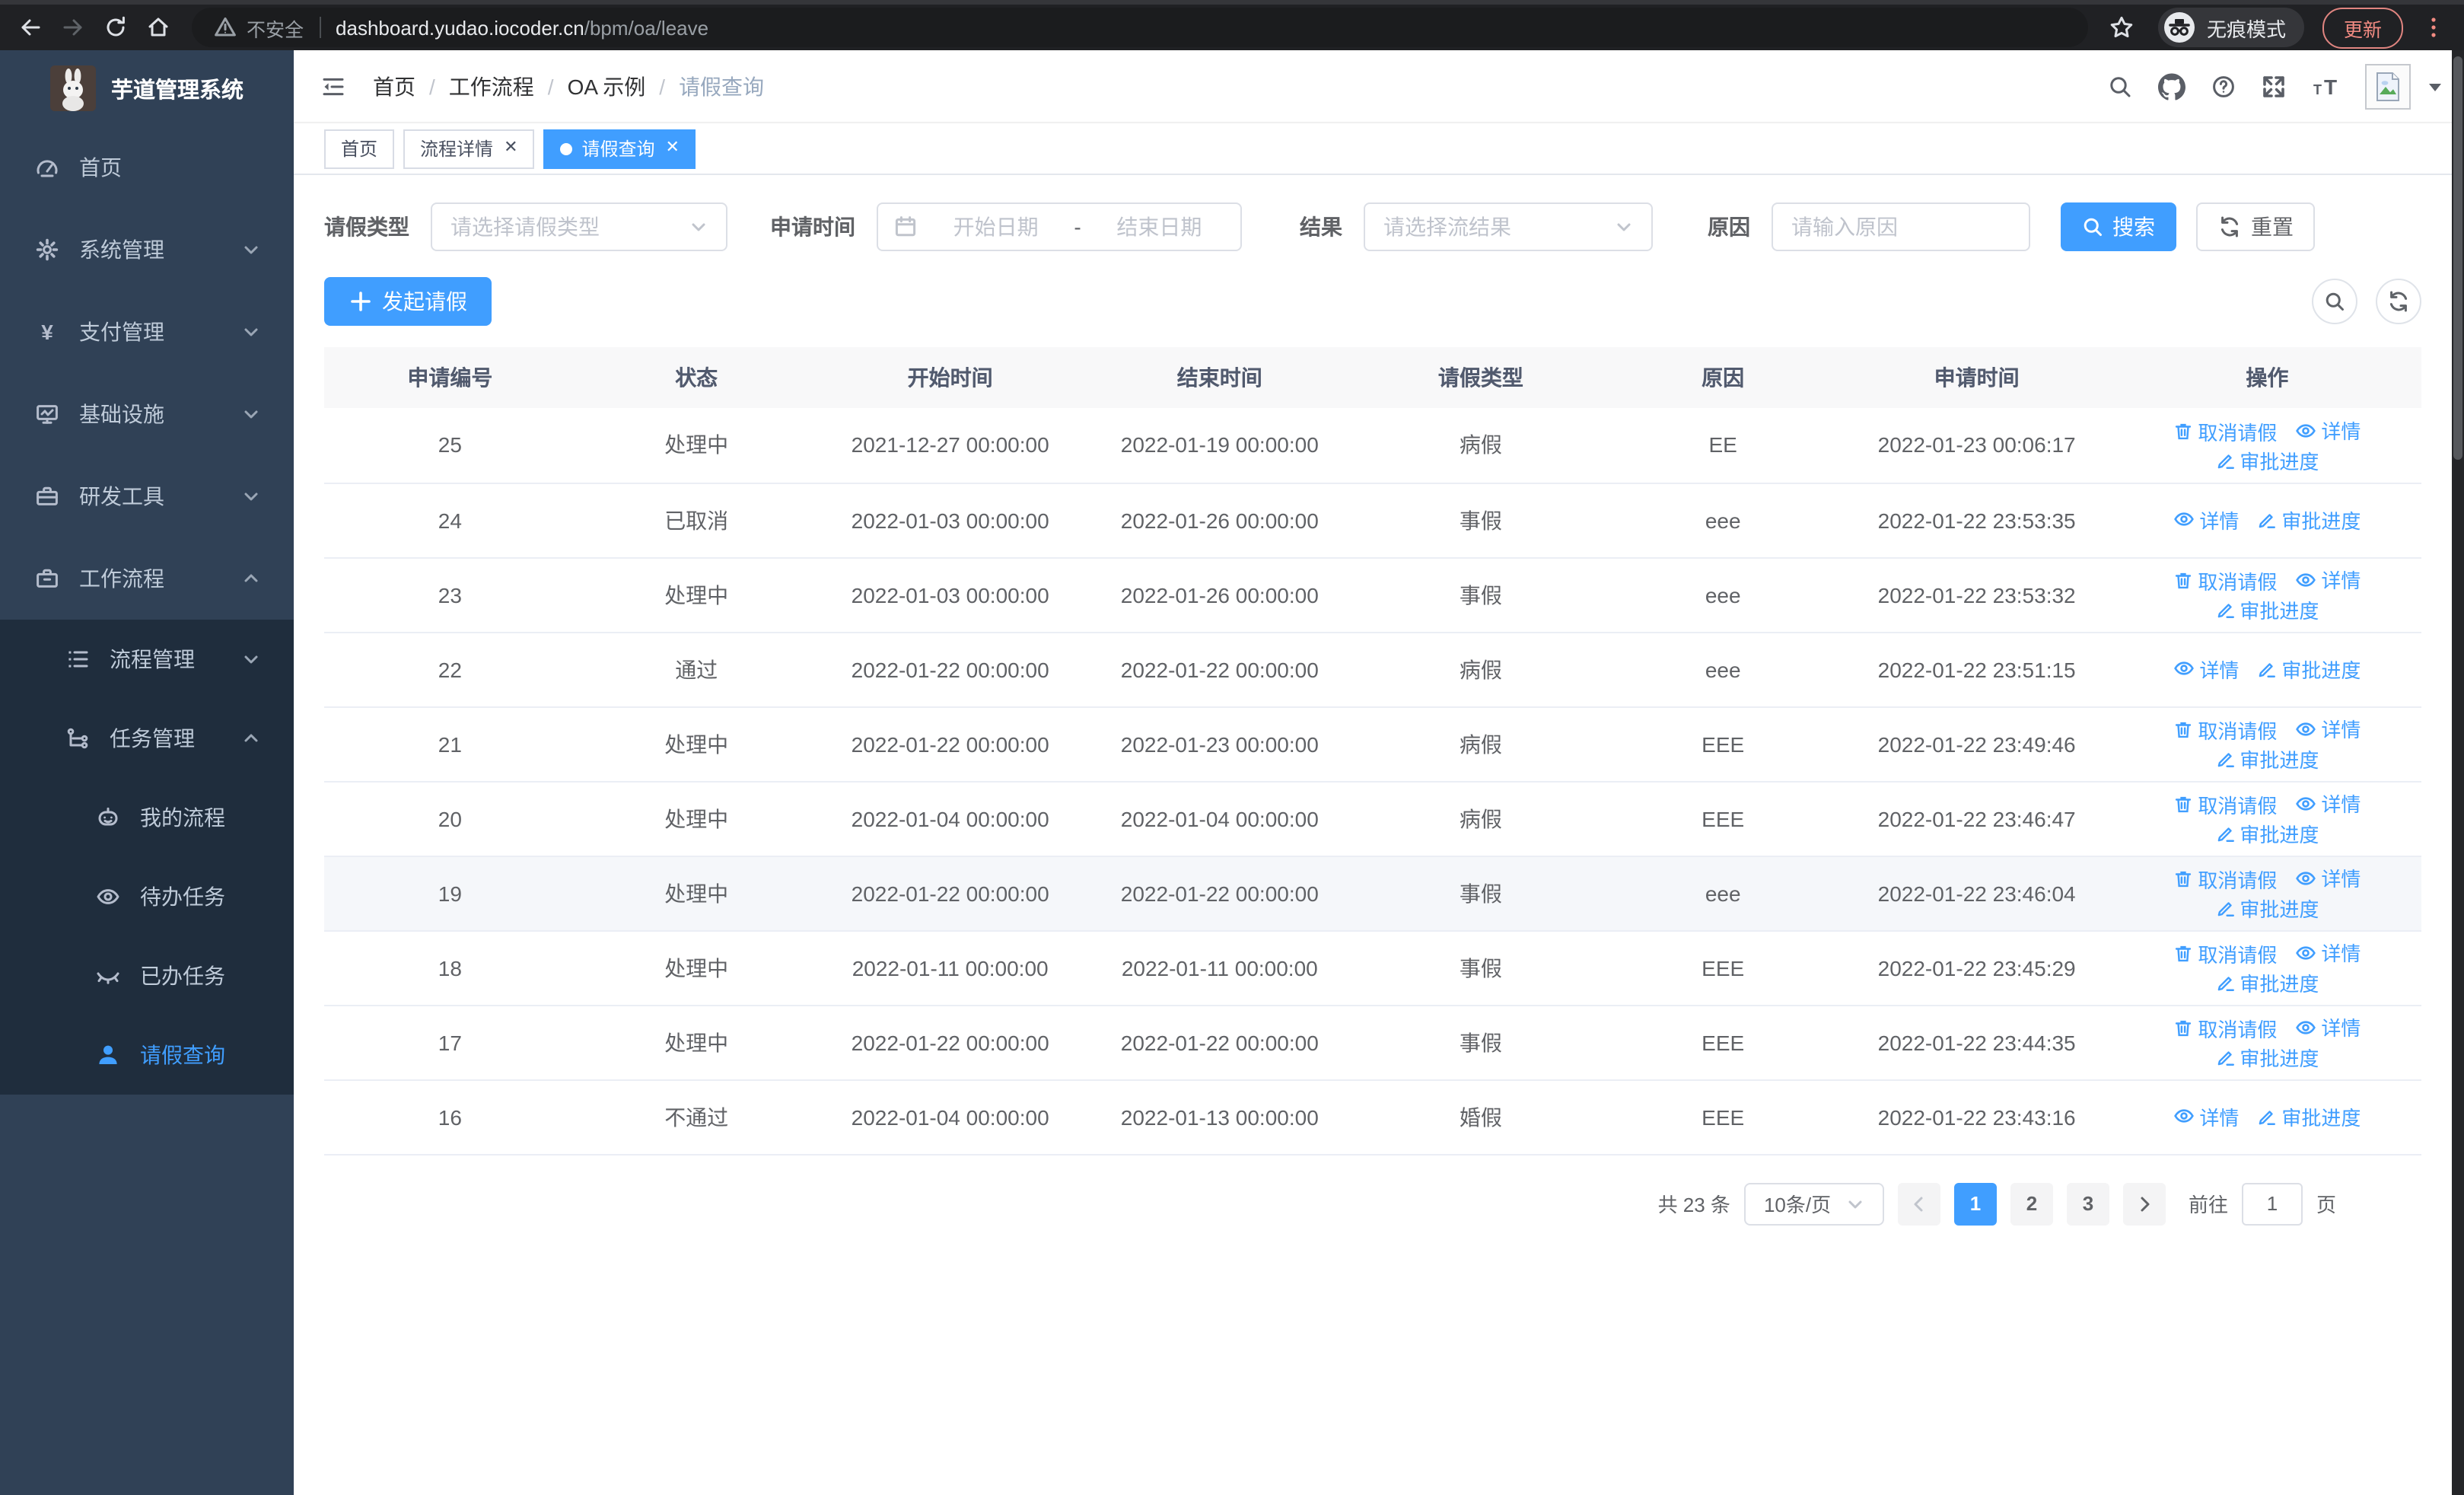 Image resolution: width=2464 pixels, height=1495 pixels. Describe the element at coordinates (2121, 28) in the screenshot. I see `bookmark-button` at that location.